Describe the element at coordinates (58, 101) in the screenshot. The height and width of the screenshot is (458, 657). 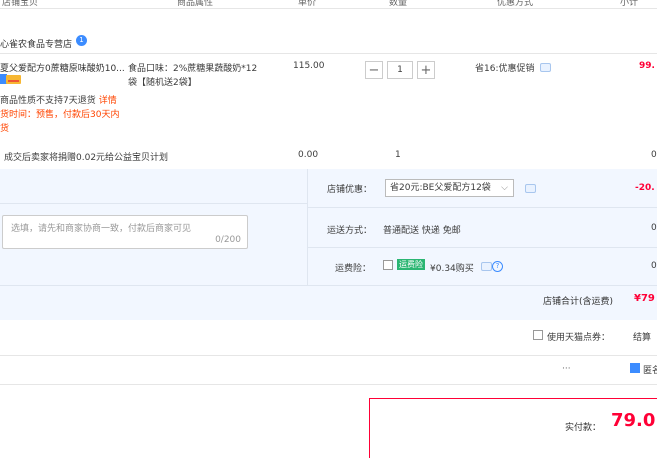
I see `no-return-notice: 商品性质不支持7天退货 详情` at that location.